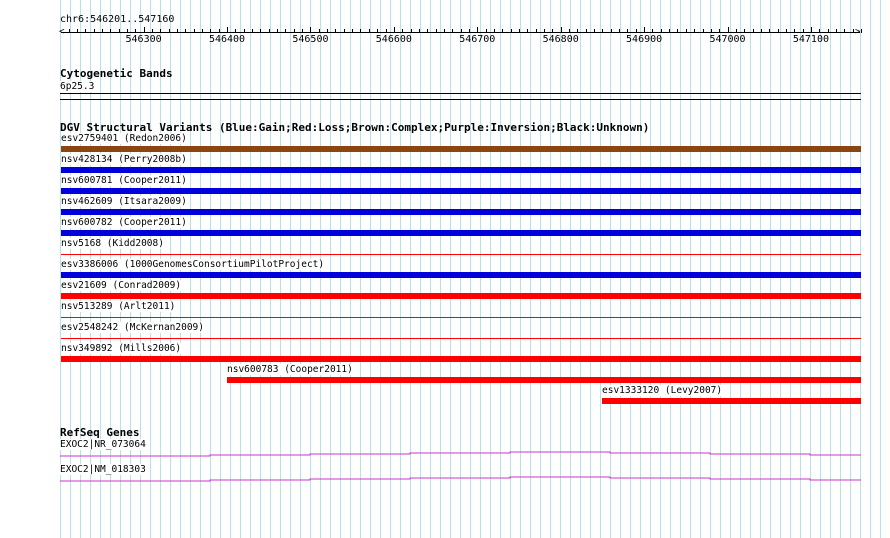 The height and width of the screenshot is (538, 890). What do you see at coordinates (122, 348) in the screenshot?
I see `variant-label: nsv349892 (Mills2006)` at bounding box center [122, 348].